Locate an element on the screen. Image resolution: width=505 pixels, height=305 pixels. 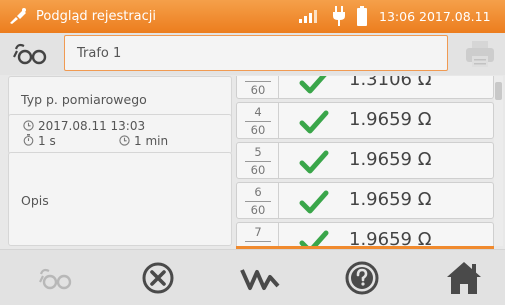
result-time: 6 60 is located at coordinates (258, 200).